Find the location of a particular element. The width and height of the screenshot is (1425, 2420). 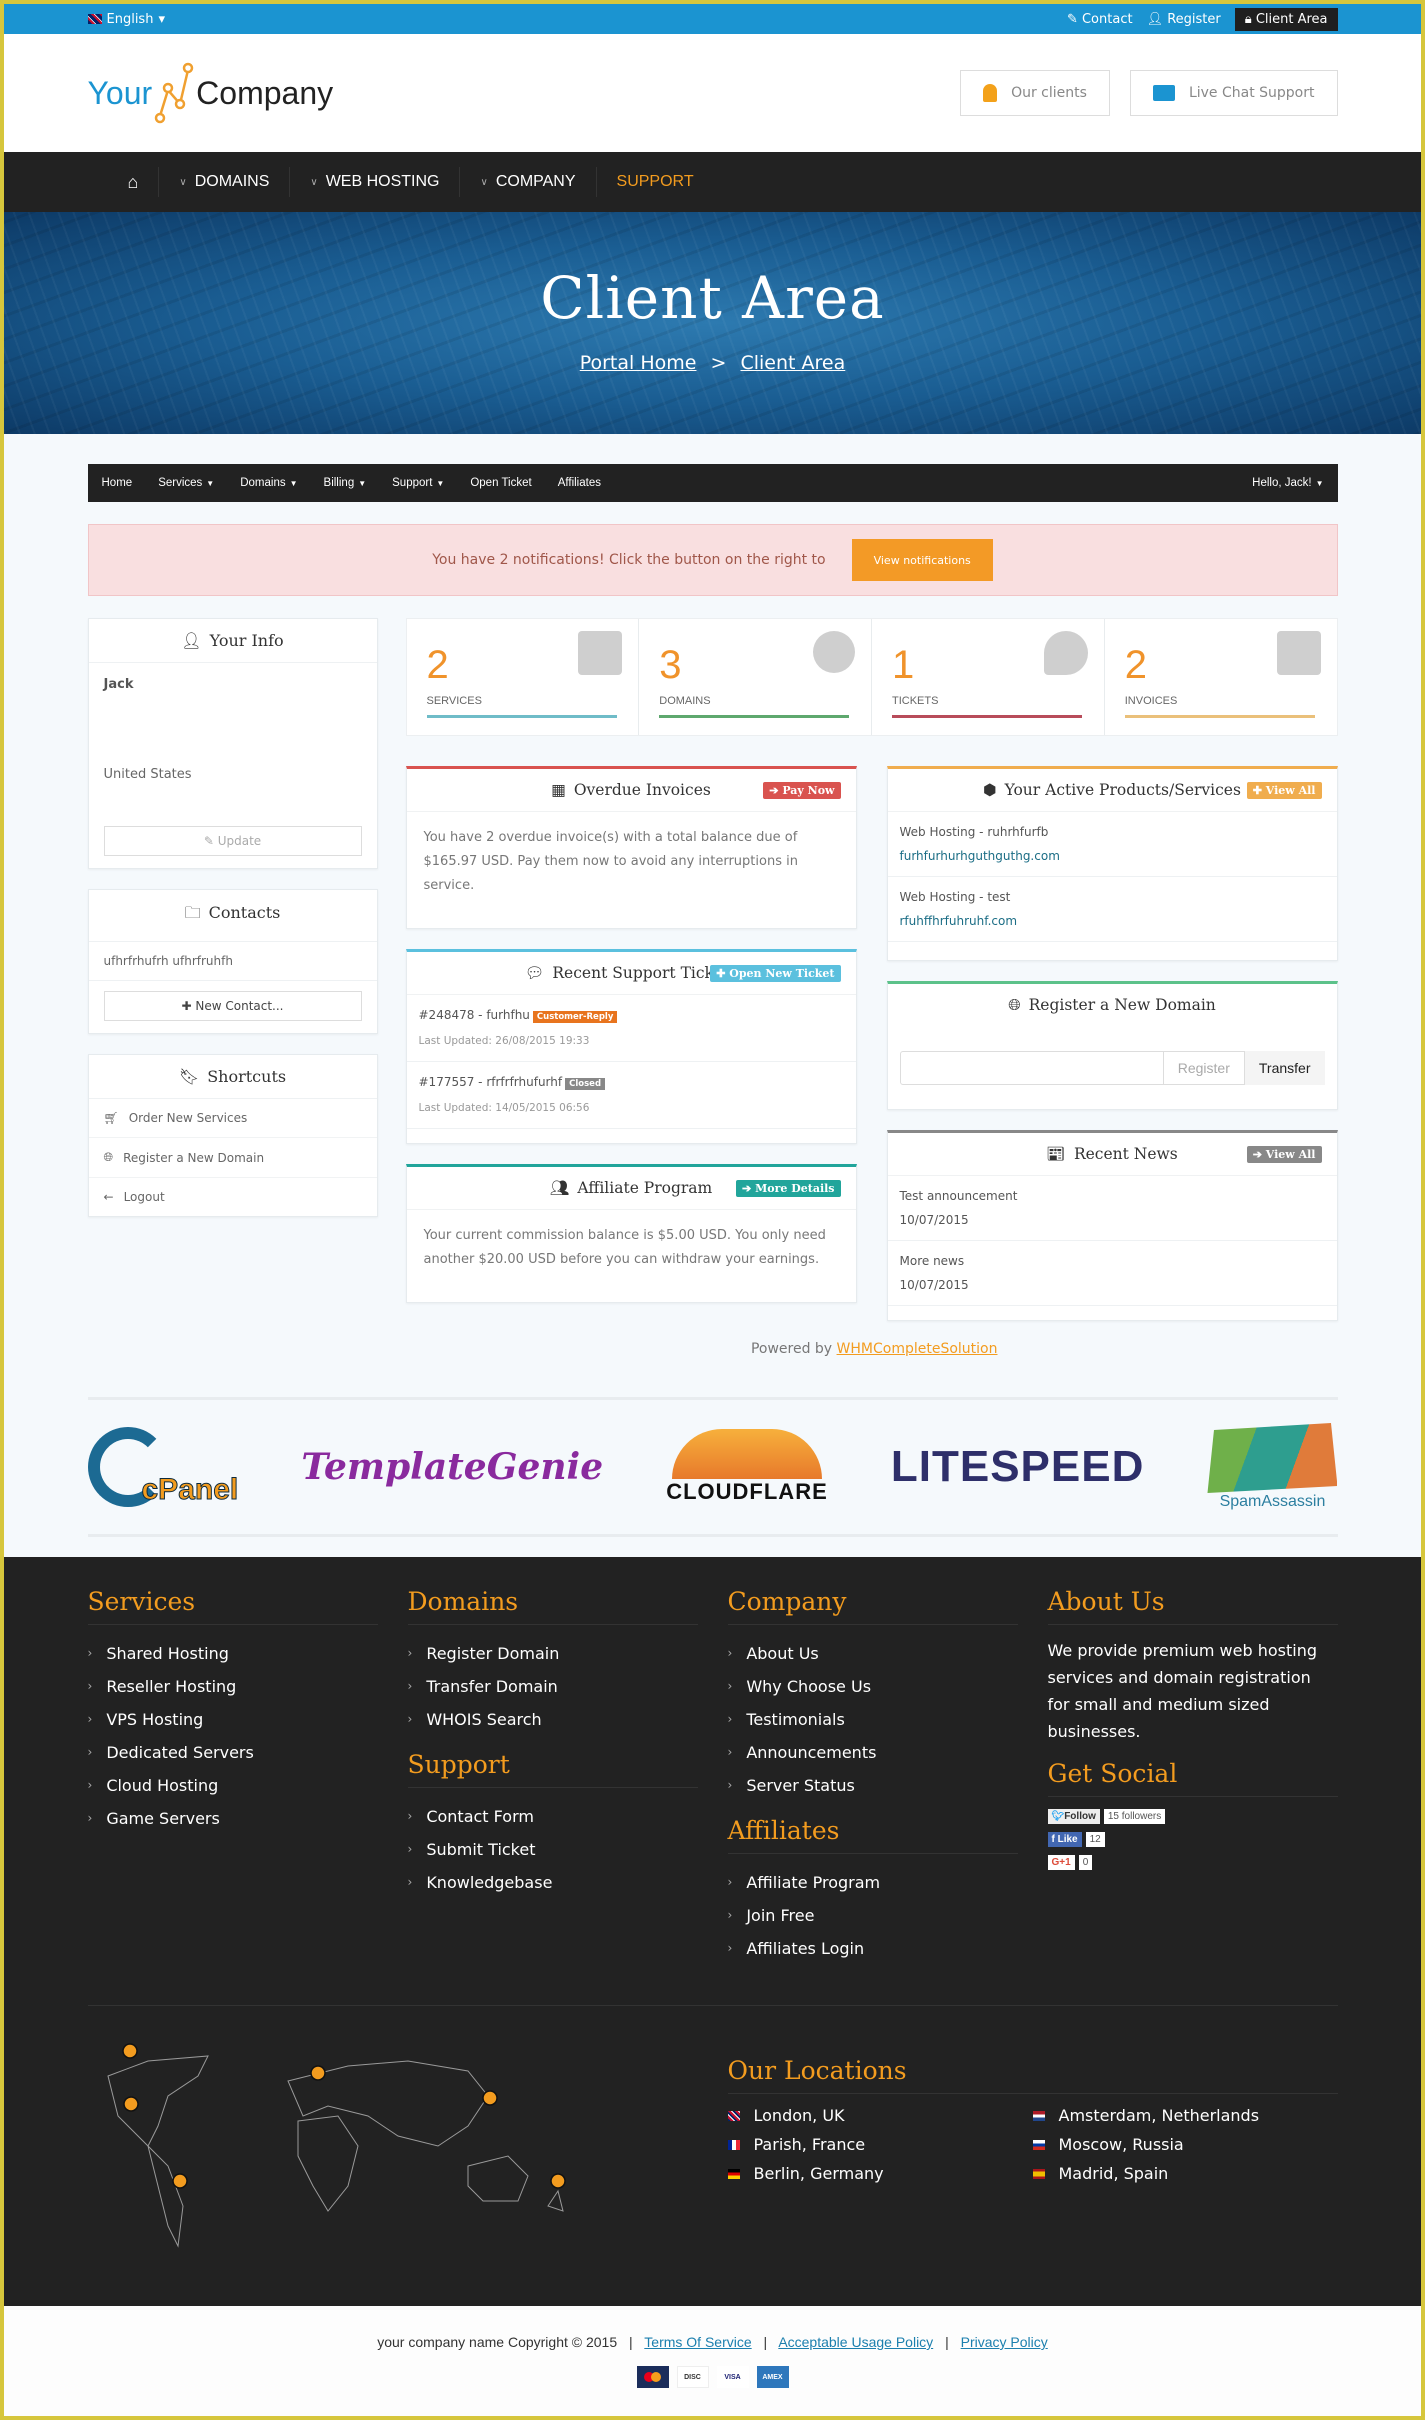

more-details-button: ➔ More Details is located at coordinates (788, 1188).